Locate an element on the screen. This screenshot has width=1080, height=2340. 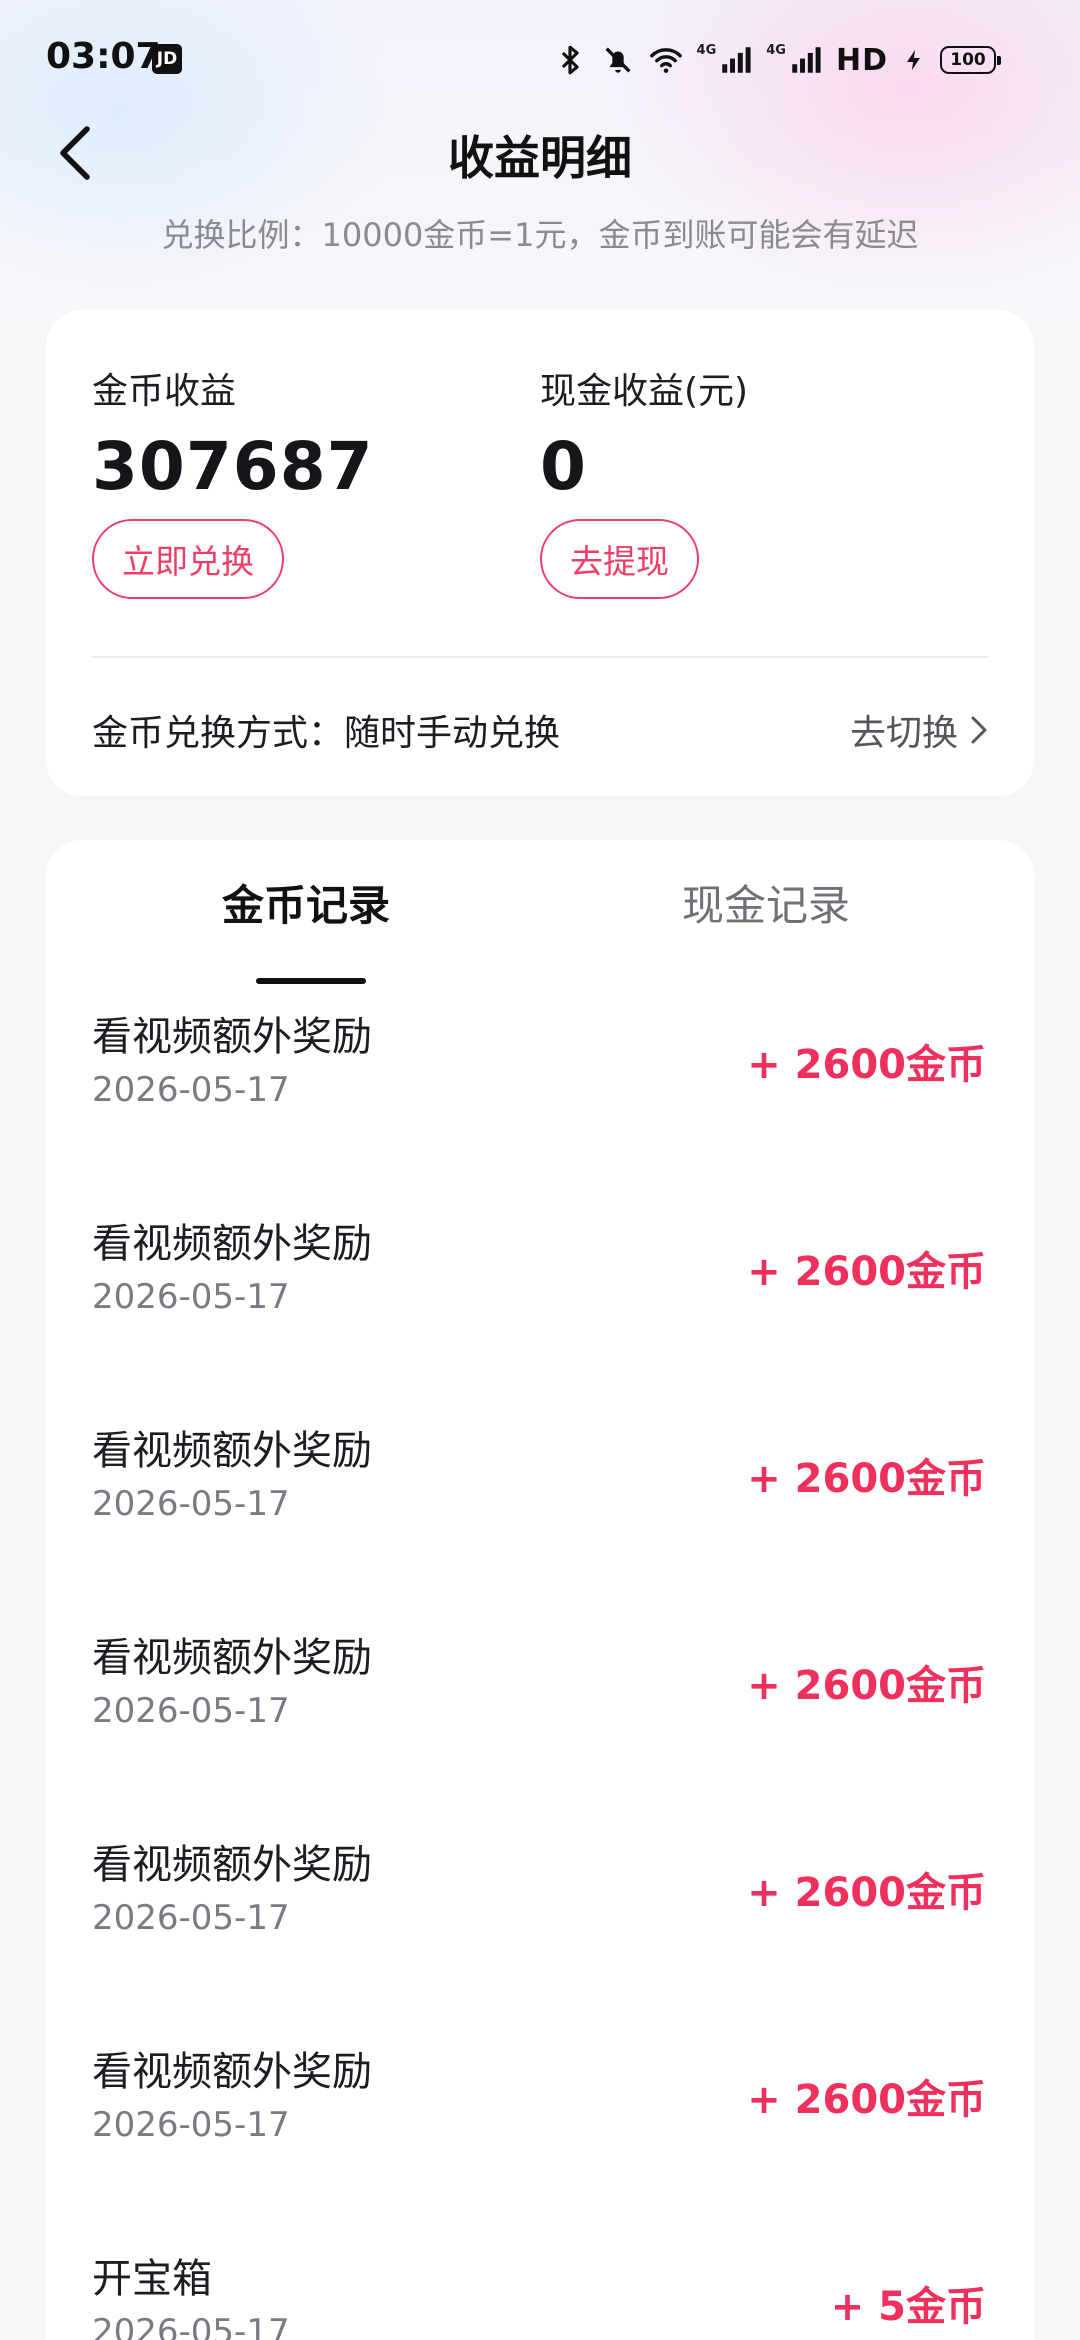
tab-coin-records: 金币记录 is located at coordinates (306, 913).